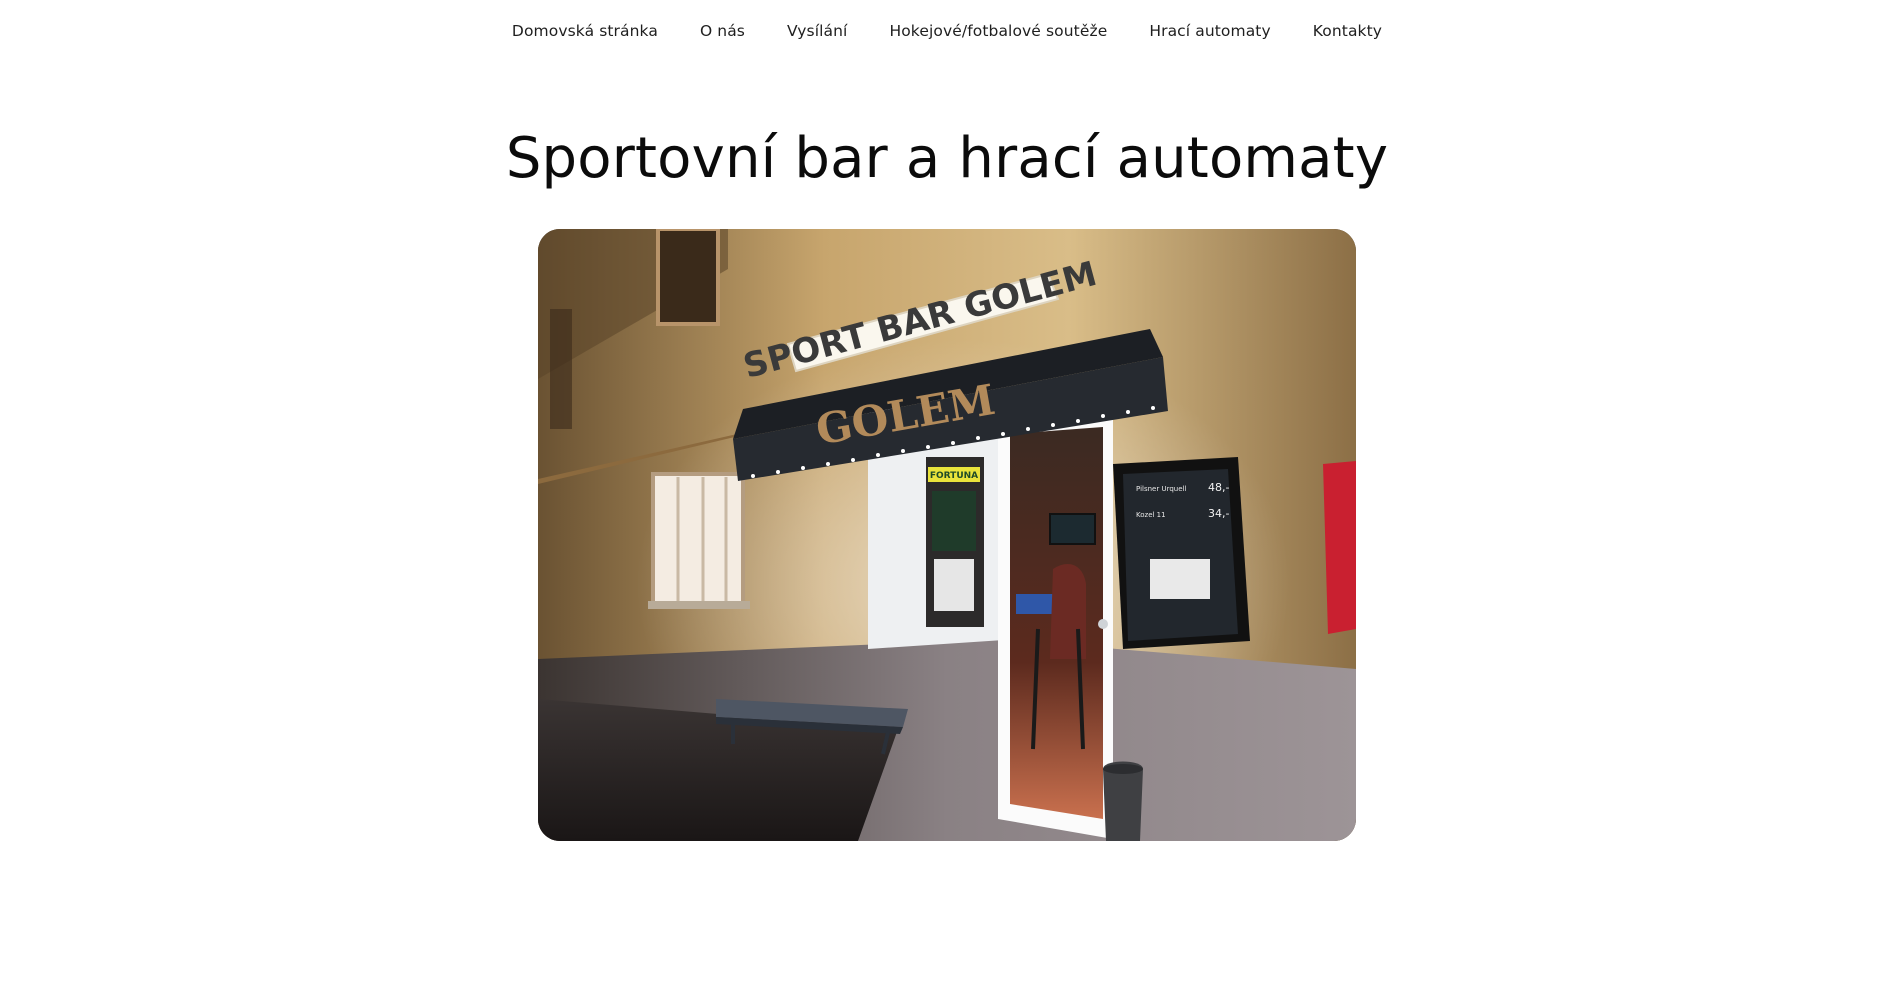 The width and height of the screenshot is (1894, 982). I want to click on menu-line-1-name: Pilsner Urquell, so click(1161, 489).